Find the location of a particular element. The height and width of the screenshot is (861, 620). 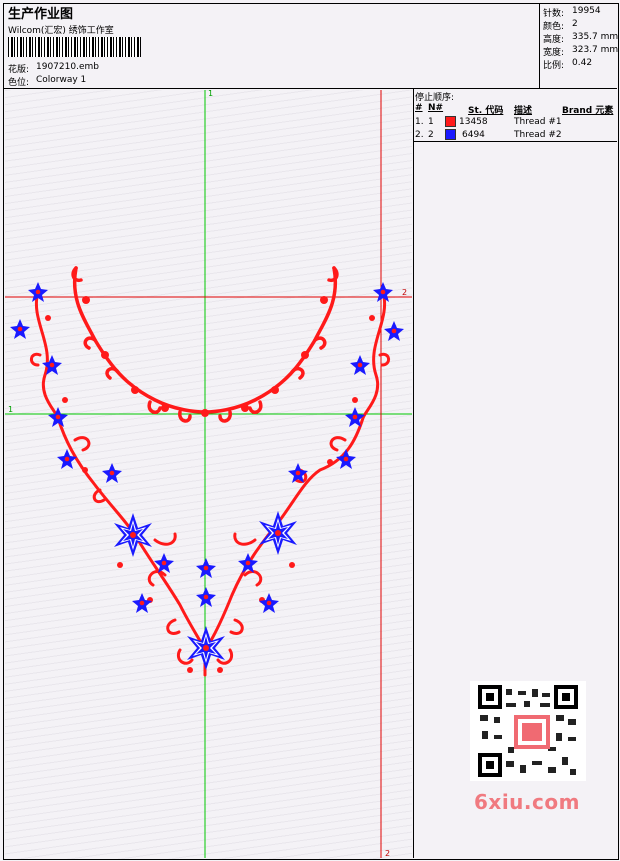

guide-label-top: 1 is located at coordinates (210, 93).